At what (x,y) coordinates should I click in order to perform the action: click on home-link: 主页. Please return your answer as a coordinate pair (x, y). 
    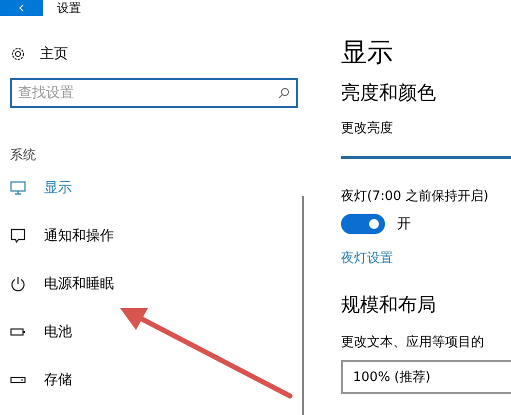
    Looking at the image, I should click on (54, 54).